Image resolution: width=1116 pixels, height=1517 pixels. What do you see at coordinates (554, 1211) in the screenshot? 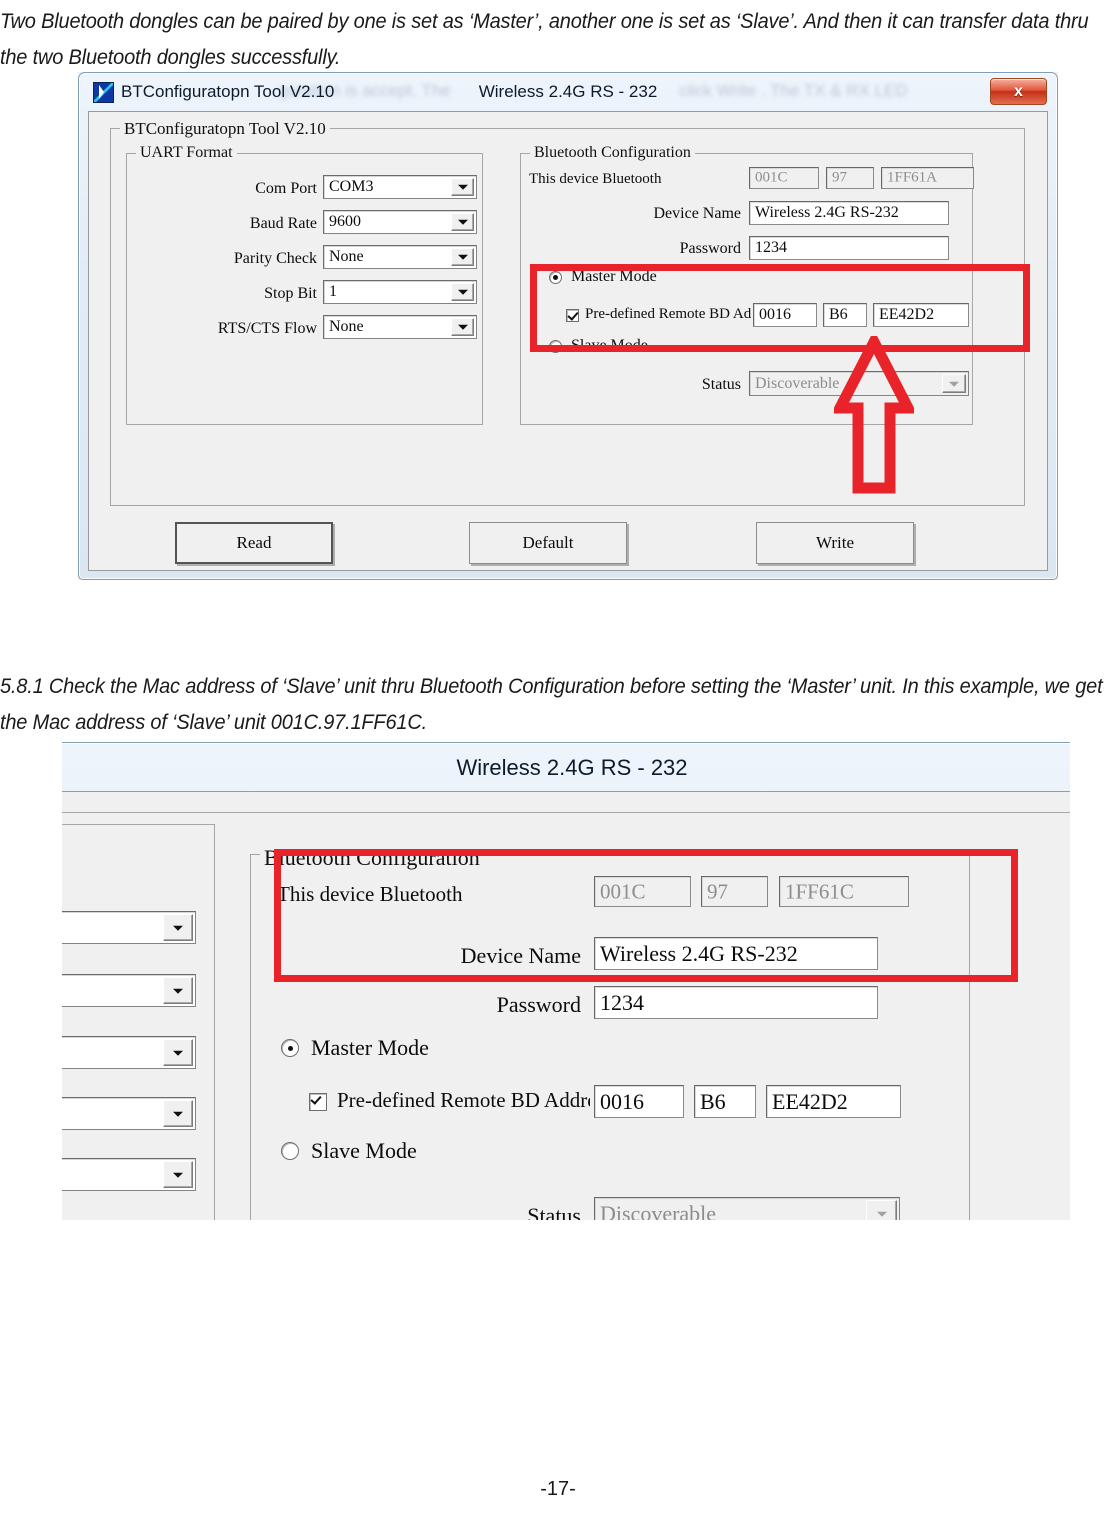
I see `status-label-2: Status` at bounding box center [554, 1211].